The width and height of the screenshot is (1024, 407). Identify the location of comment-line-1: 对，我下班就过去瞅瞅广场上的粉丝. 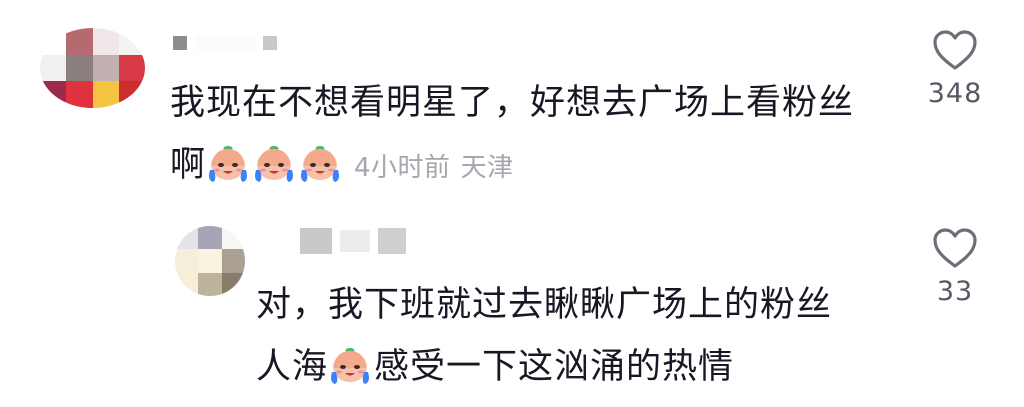
(544, 305).